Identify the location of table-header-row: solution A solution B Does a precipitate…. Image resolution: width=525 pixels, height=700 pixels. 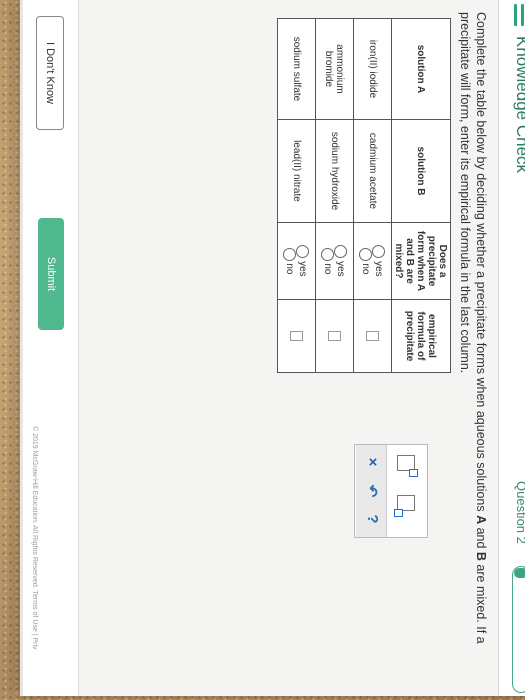
(421, 195).